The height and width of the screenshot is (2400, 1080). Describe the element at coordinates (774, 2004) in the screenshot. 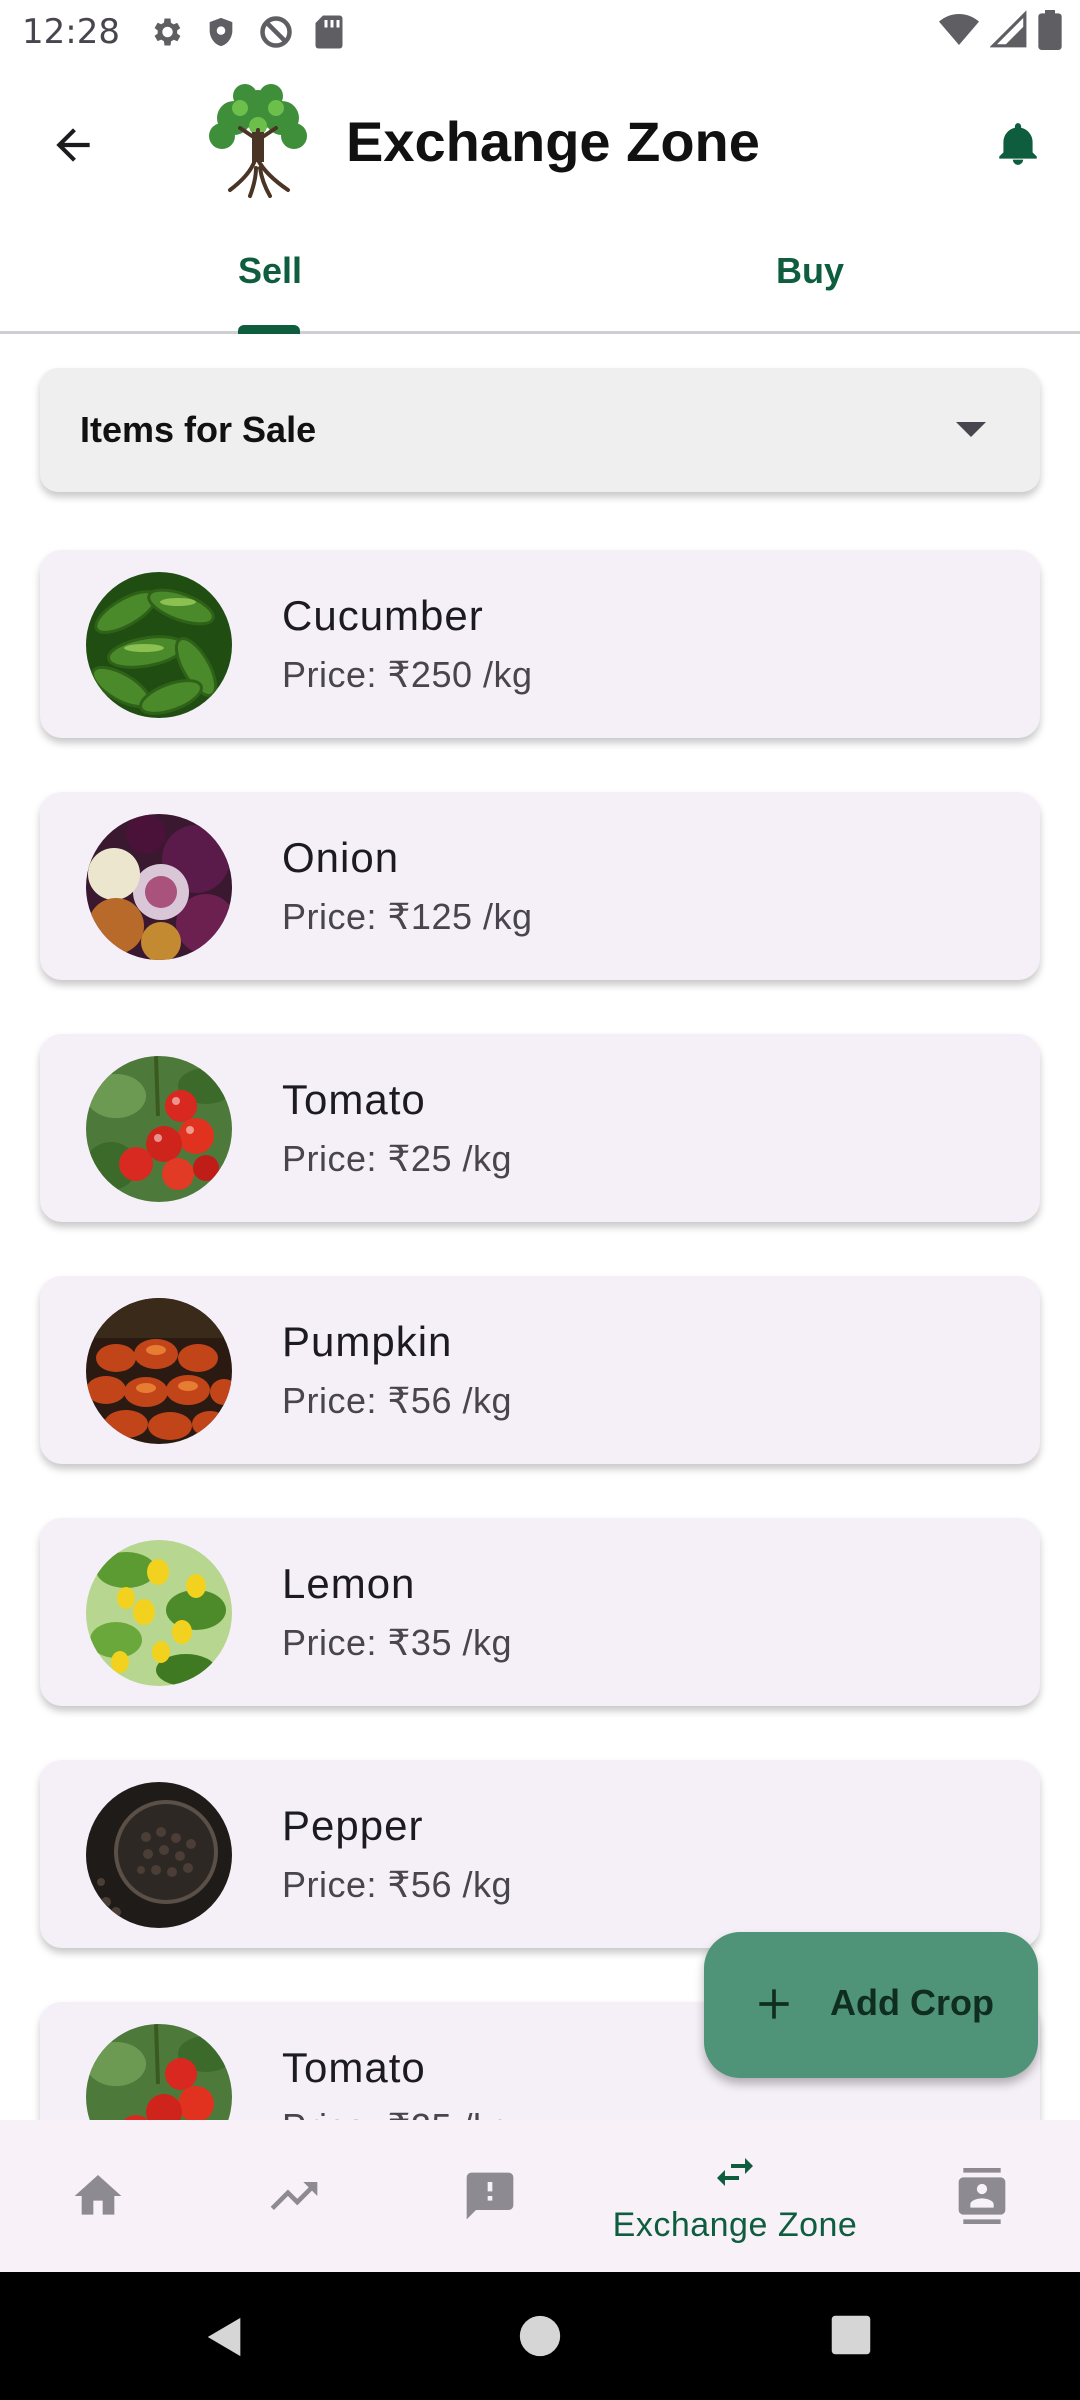

I see `plus-icon` at that location.